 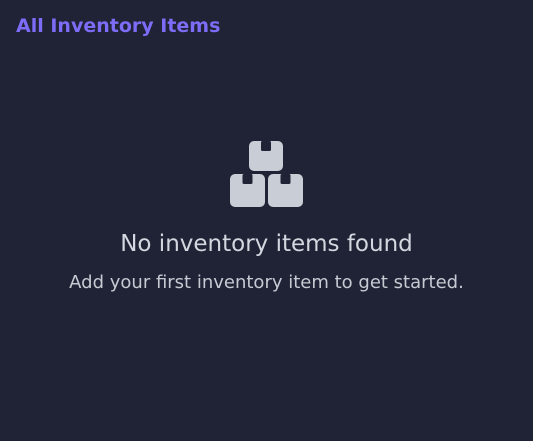 What do you see at coordinates (266, 244) in the screenshot?
I see `empty-state-heading: No inventory items found` at bounding box center [266, 244].